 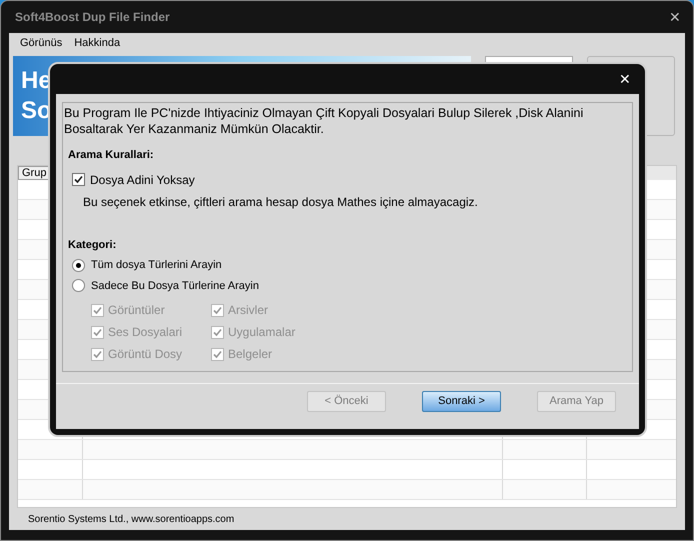 I want to click on checkbox-label: Belgeler, so click(x=250, y=354).